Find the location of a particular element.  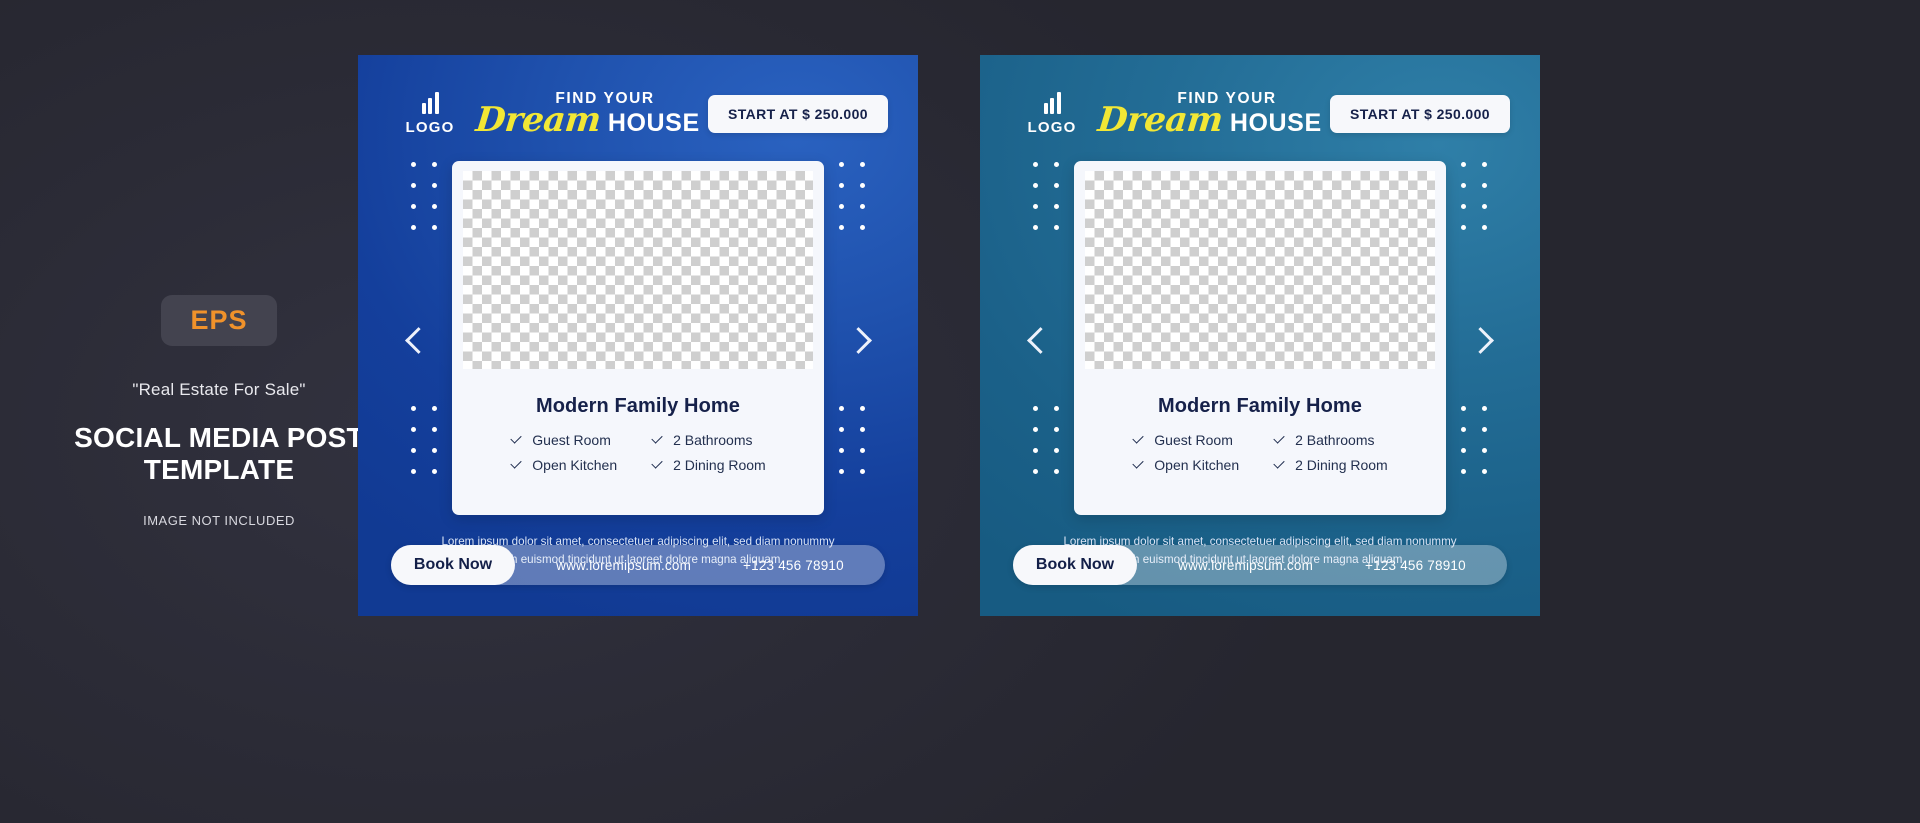

brand-lockup-teal: FIND YOUR Dream HOUSE is located at coordinates (1210, 116).